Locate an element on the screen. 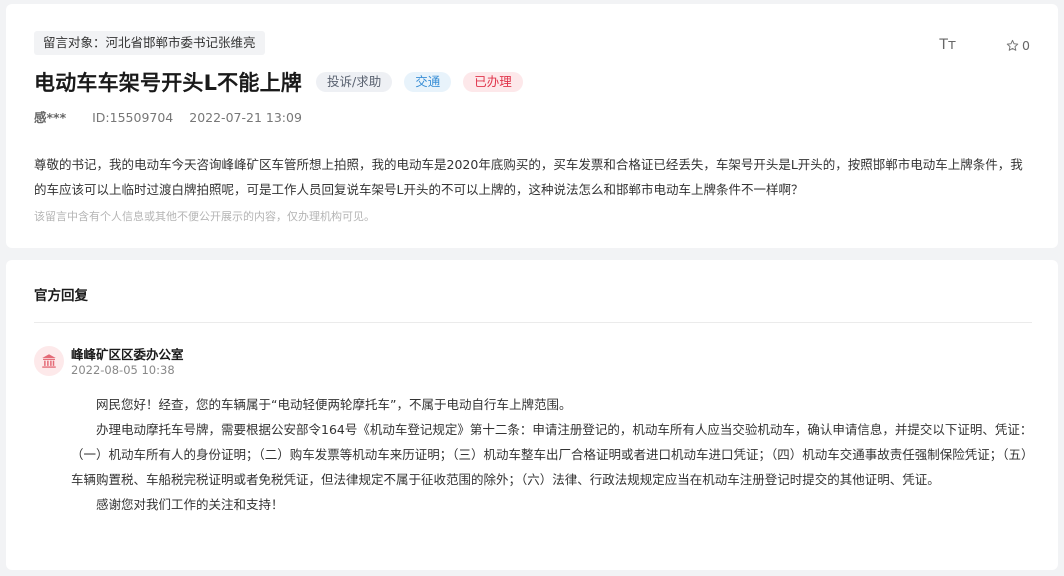  page-title: 电动车车架号开头L不能上牌 is located at coordinates (168, 83).